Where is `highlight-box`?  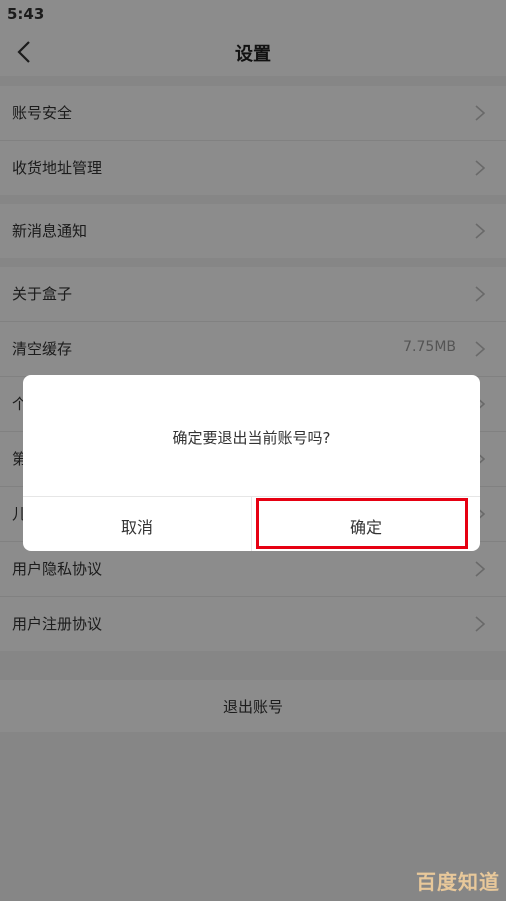
highlight-box is located at coordinates (362, 523).